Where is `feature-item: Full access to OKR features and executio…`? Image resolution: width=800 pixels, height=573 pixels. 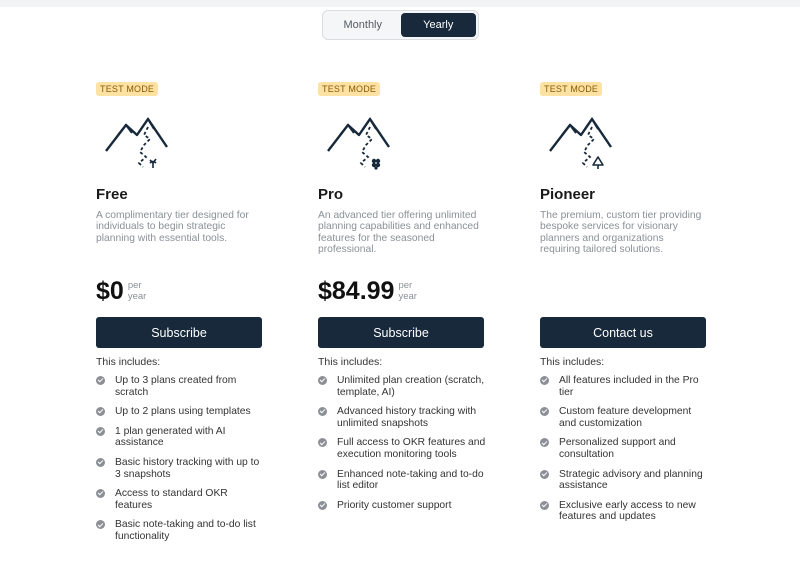
feature-item: Full access to OKR features and executio… is located at coordinates (404, 448).